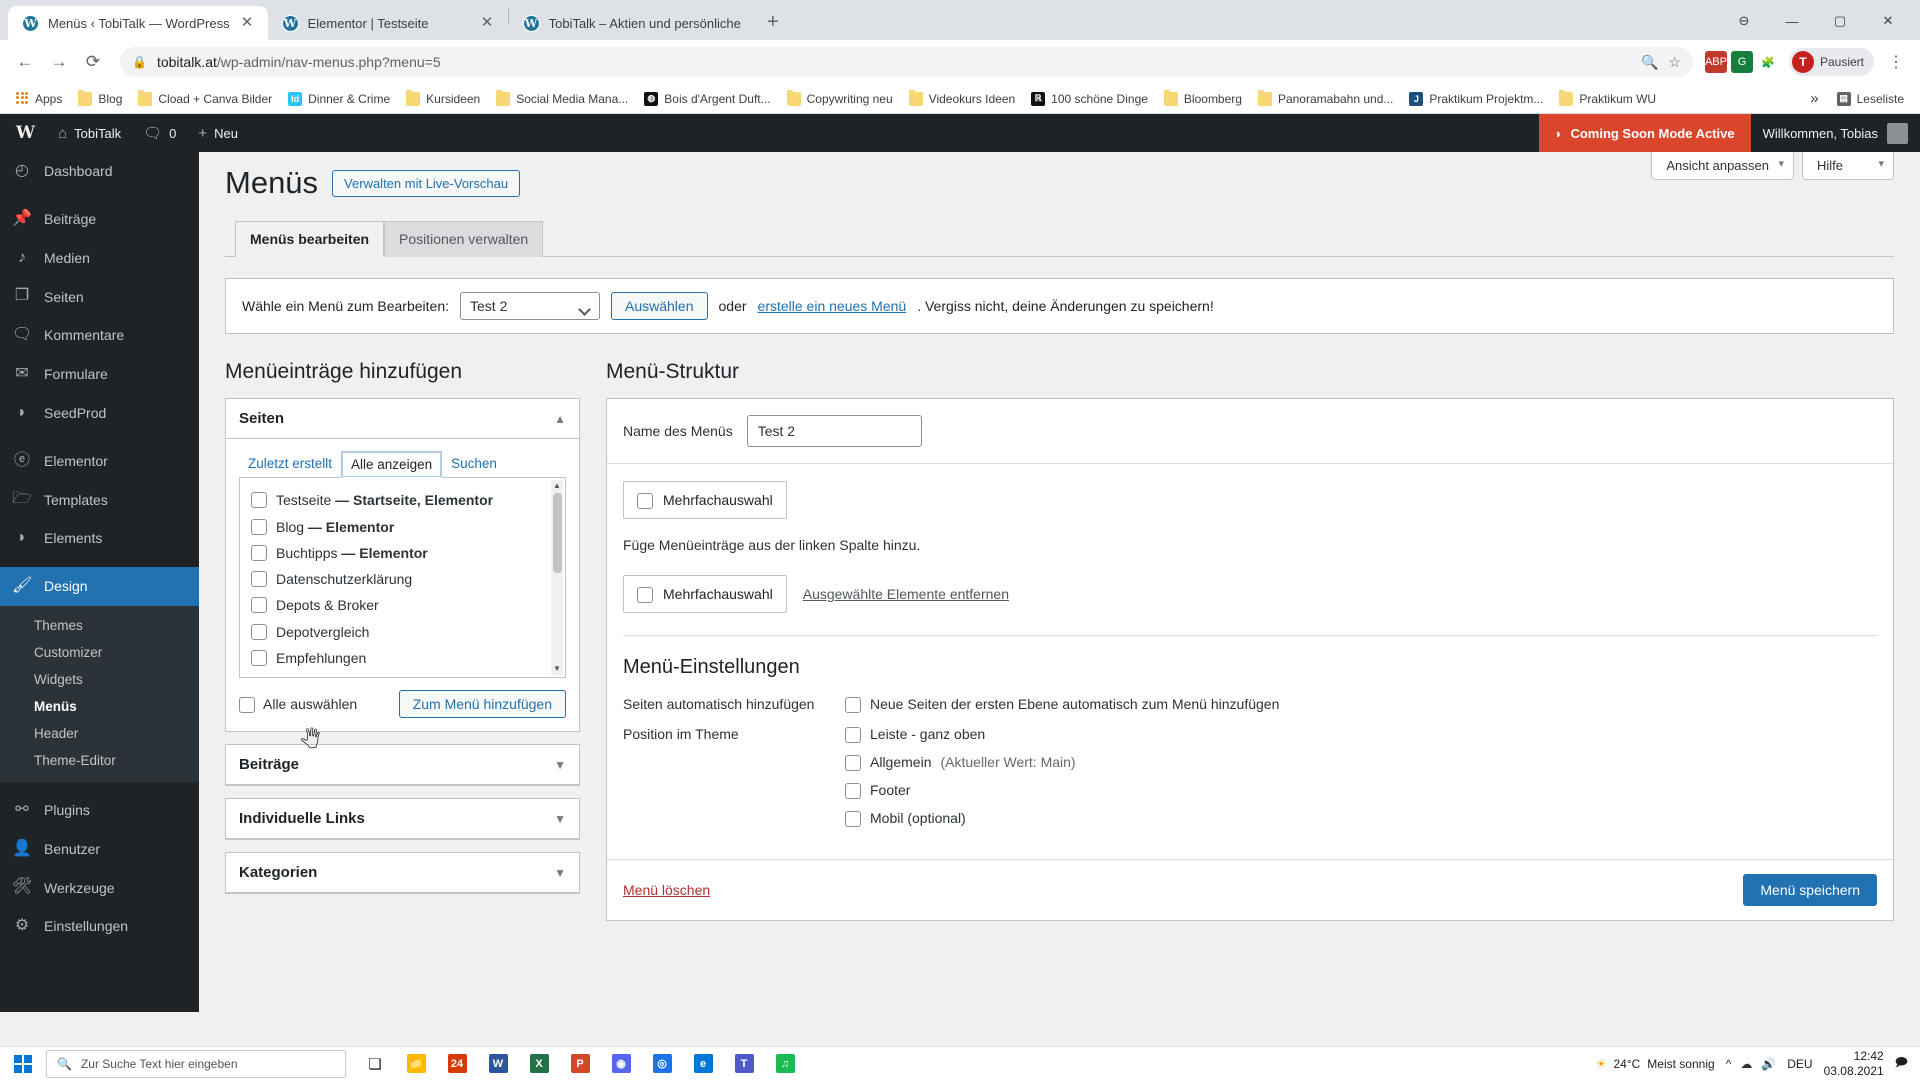  What do you see at coordinates (402, 873) in the screenshot?
I see `categories-metabox-header: Kategorien ▼` at bounding box center [402, 873].